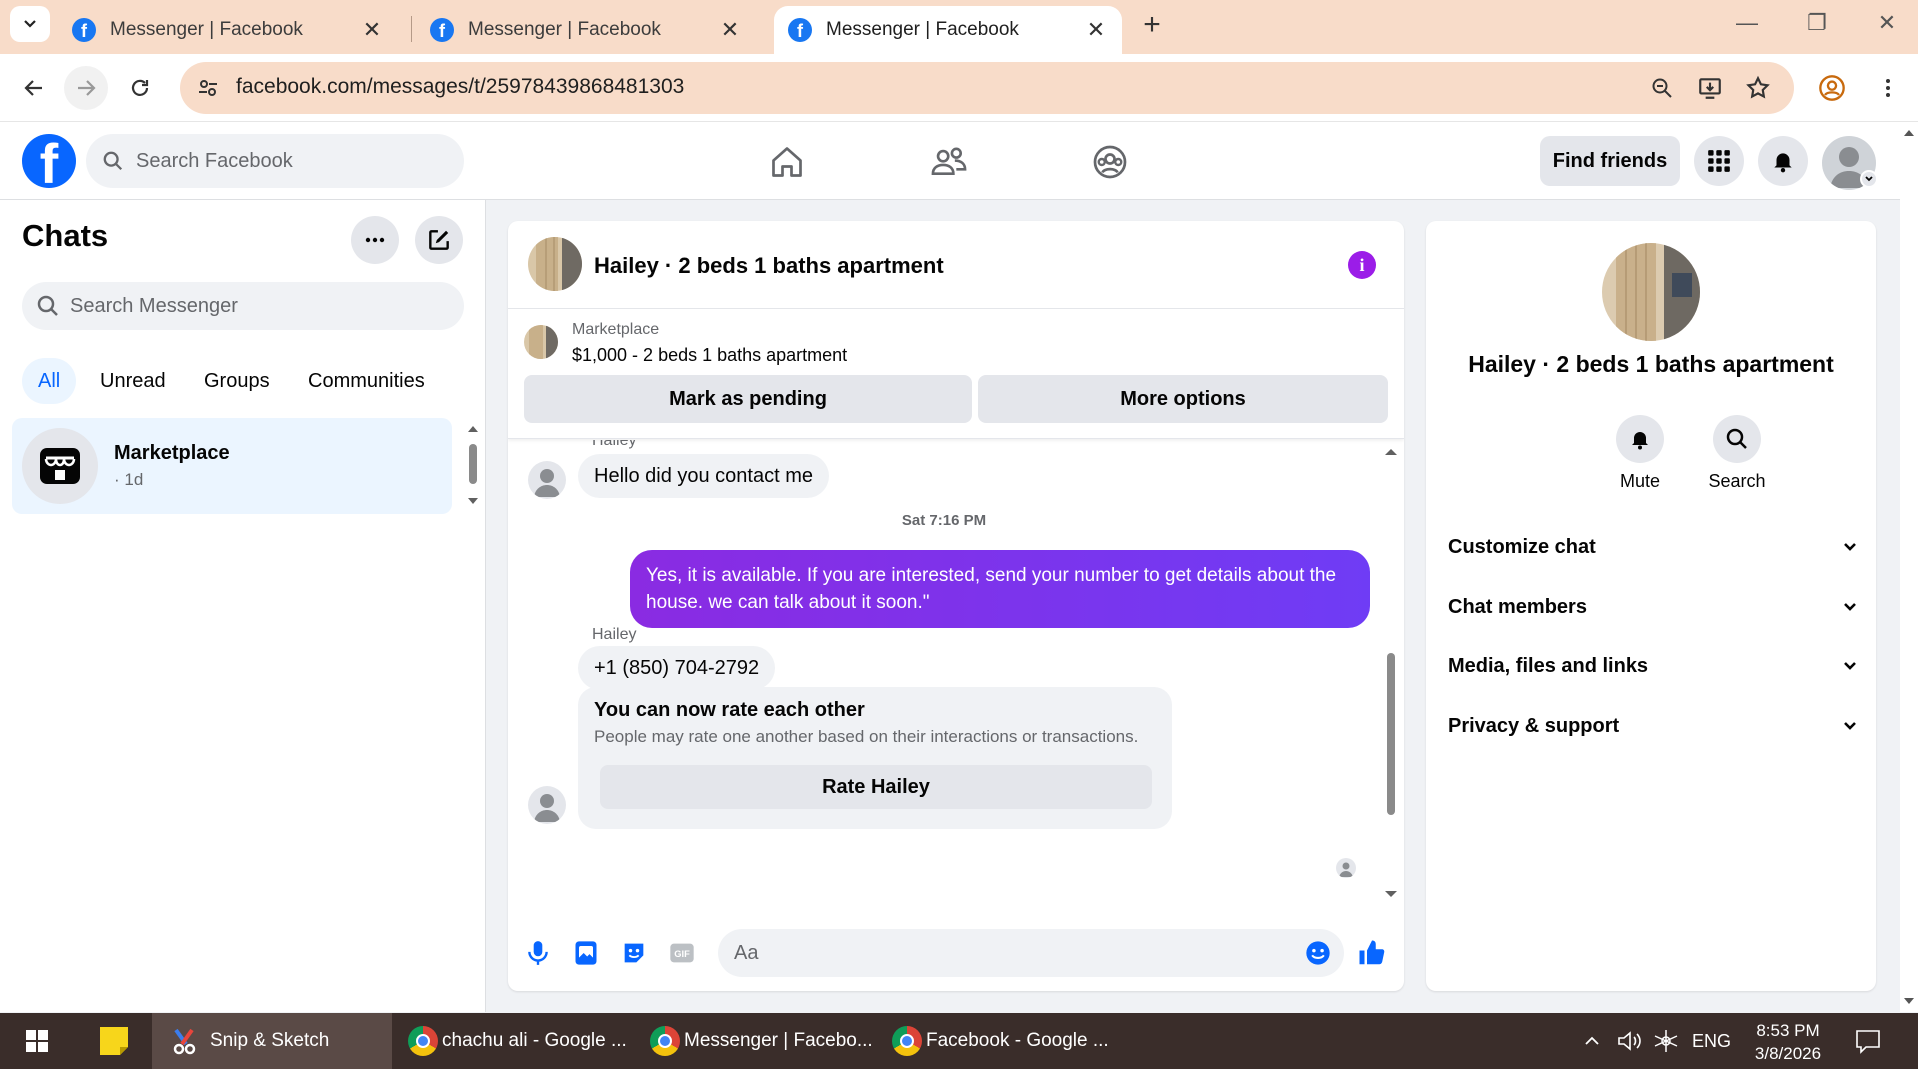 This screenshot has height=1069, width=1918. What do you see at coordinates (84, 30) in the screenshot?
I see `facebook-favicon-icon: f` at bounding box center [84, 30].